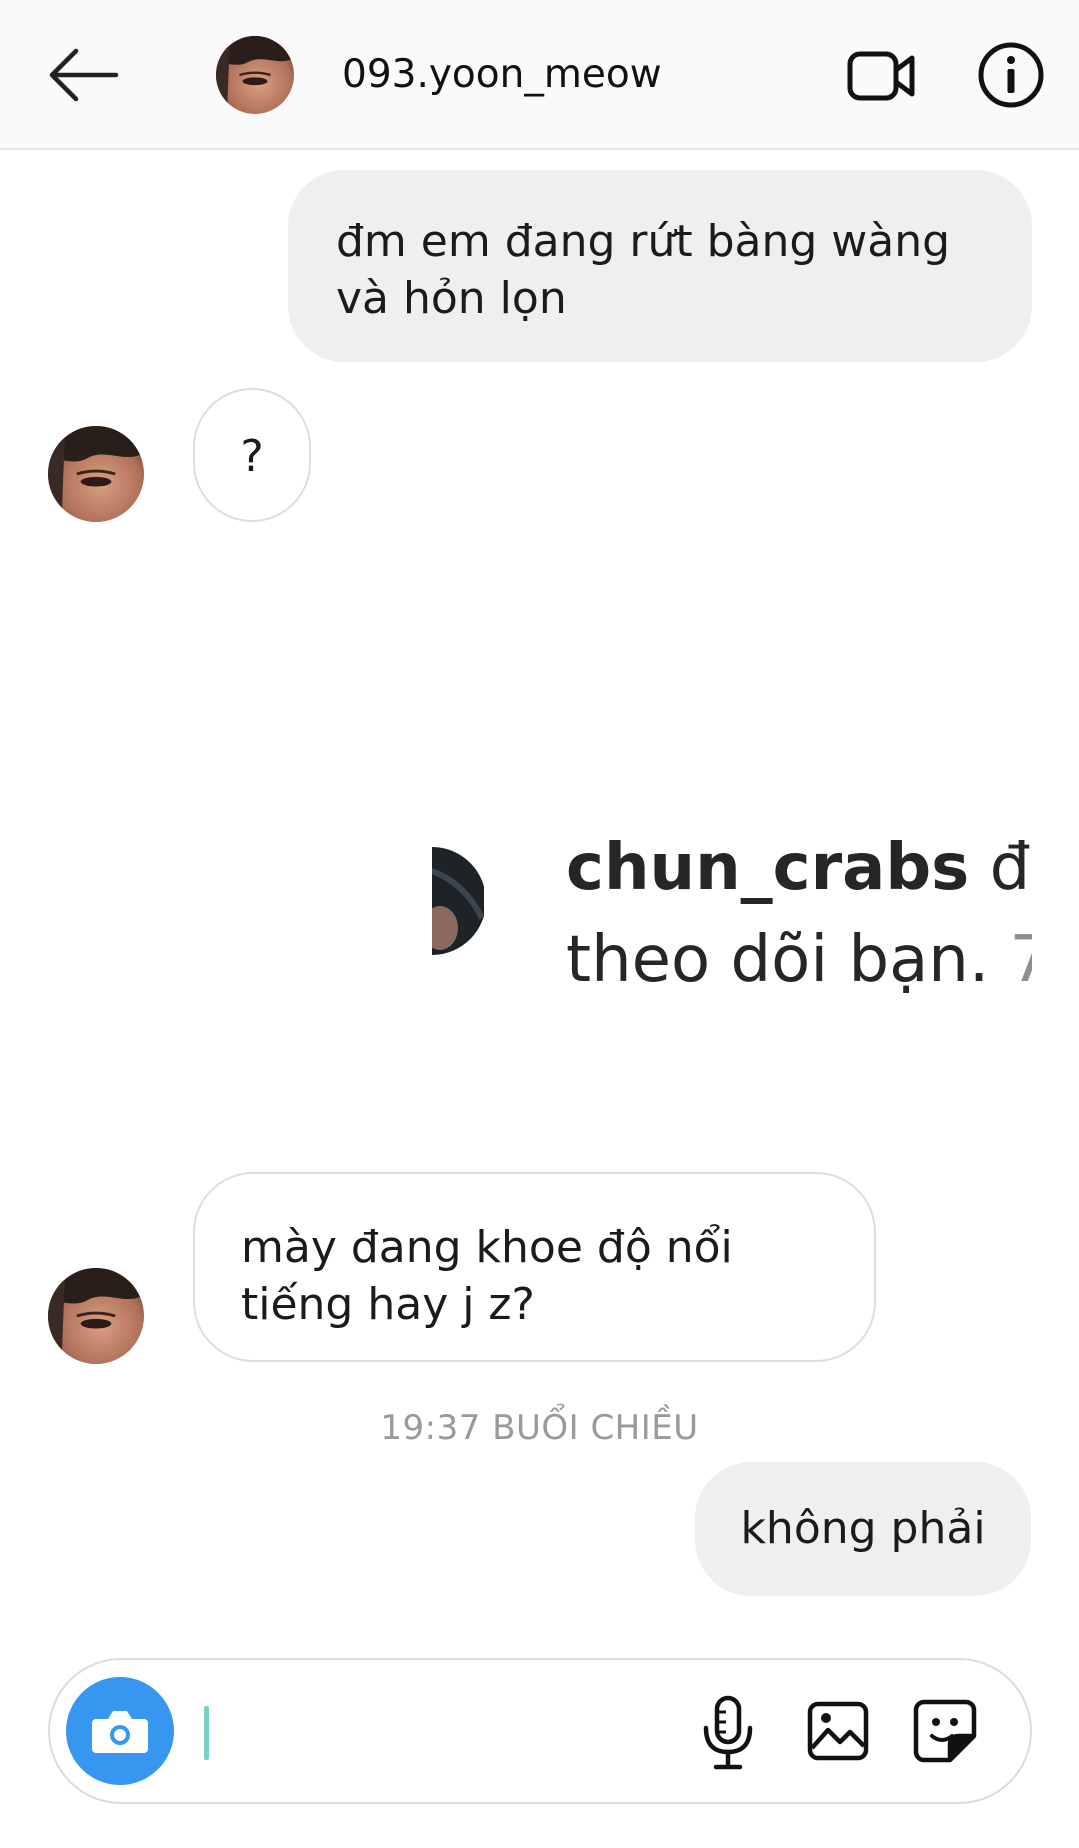  I want to click on incoming-message-bubble: ?, so click(252, 455).